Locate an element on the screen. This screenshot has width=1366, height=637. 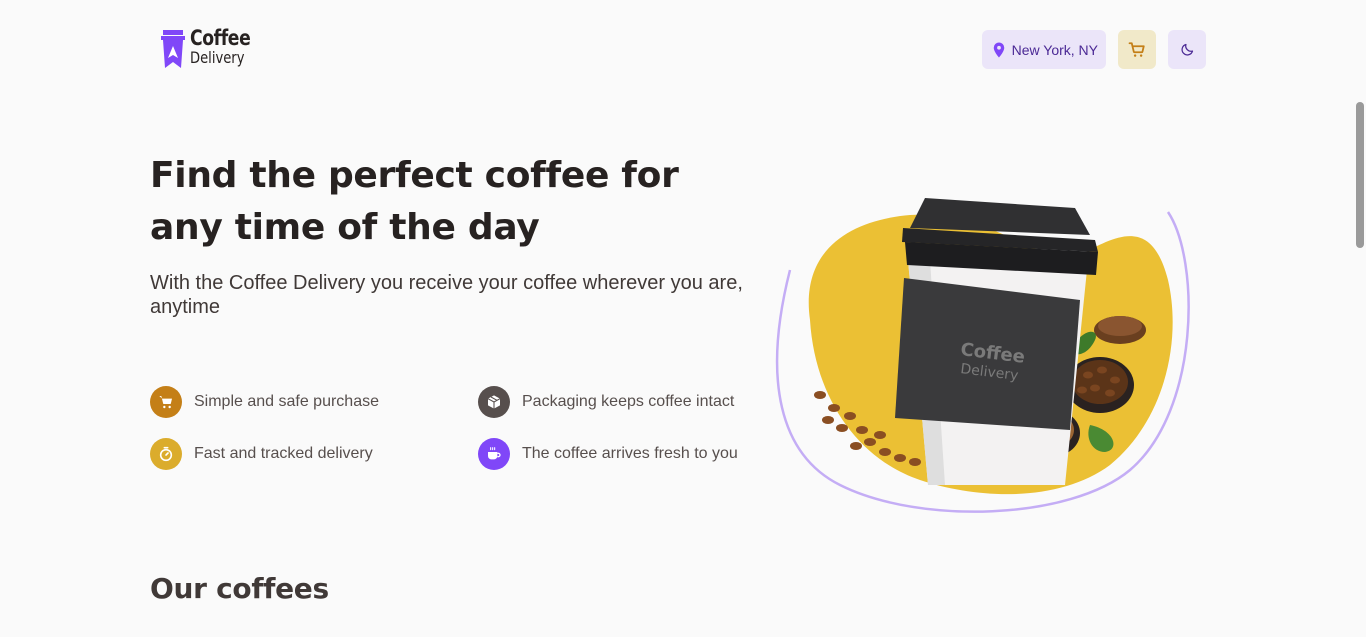
brand-name-line2: Delivery is located at coordinates (217, 57).